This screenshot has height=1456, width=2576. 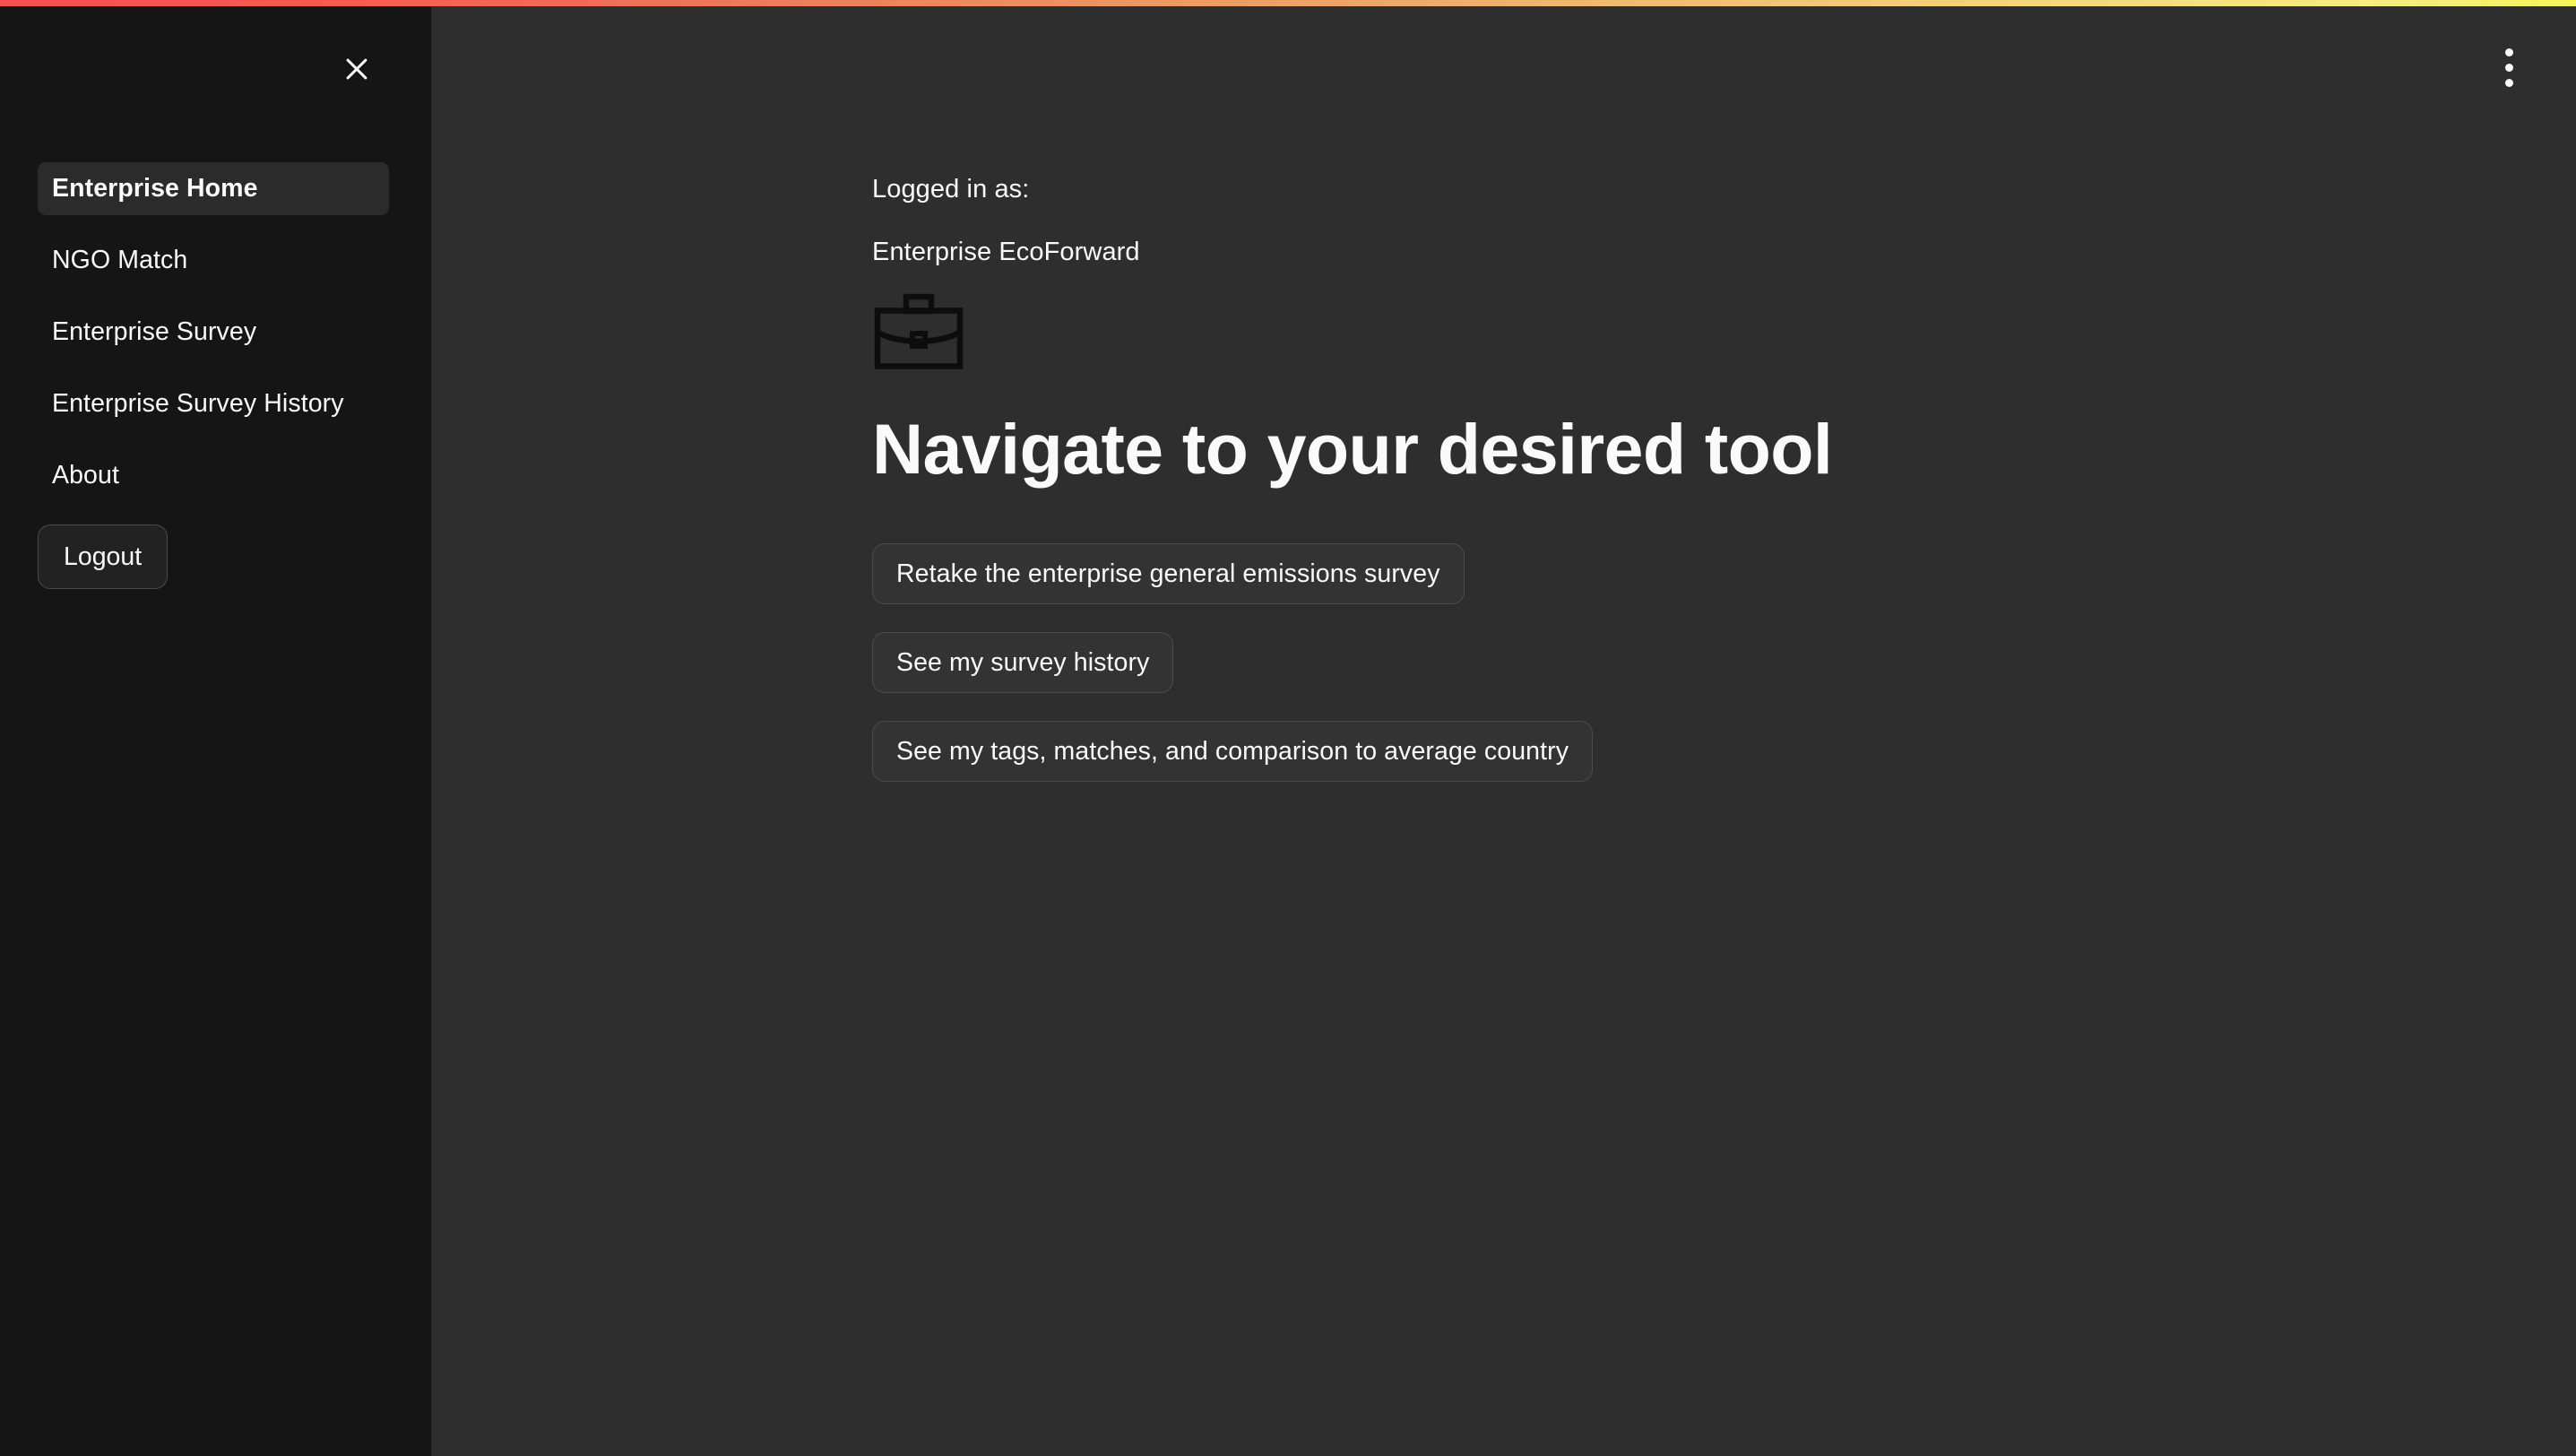 What do you see at coordinates (213, 476) in the screenshot?
I see `sidebar-item-about: About` at bounding box center [213, 476].